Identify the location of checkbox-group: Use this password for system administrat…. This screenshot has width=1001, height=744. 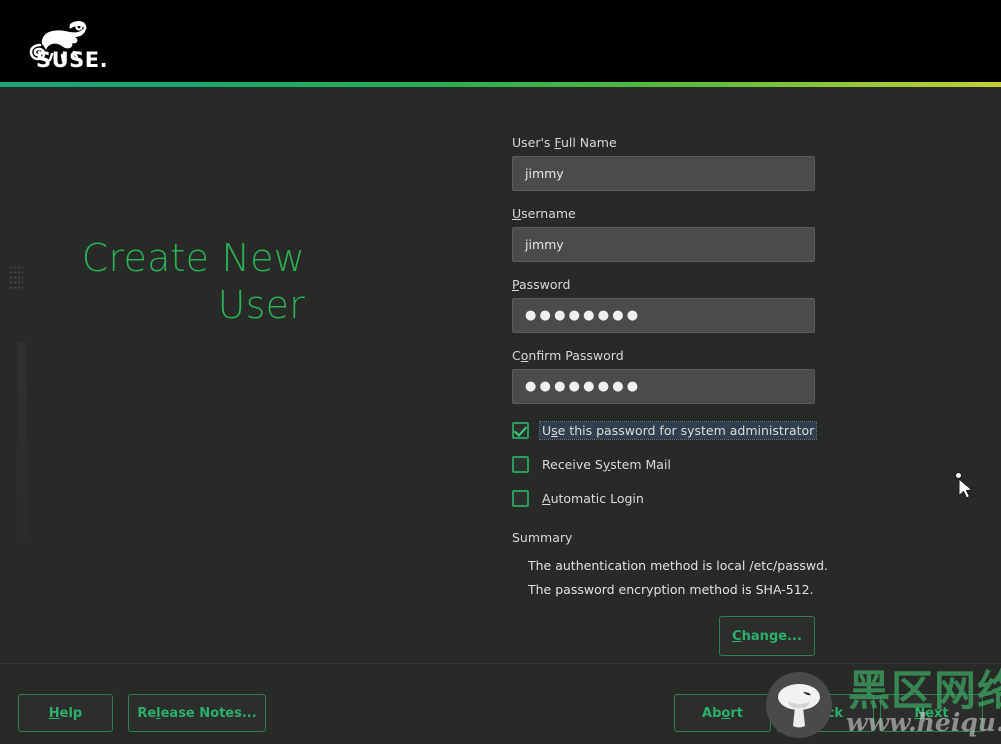
(665, 464).